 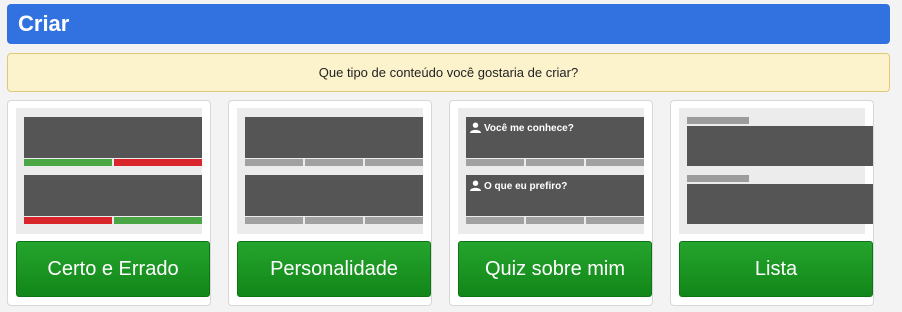 What do you see at coordinates (551, 171) in the screenshot?
I see `quiz-about-me-preview: Você me conhece? O que eu prefiro?` at bounding box center [551, 171].